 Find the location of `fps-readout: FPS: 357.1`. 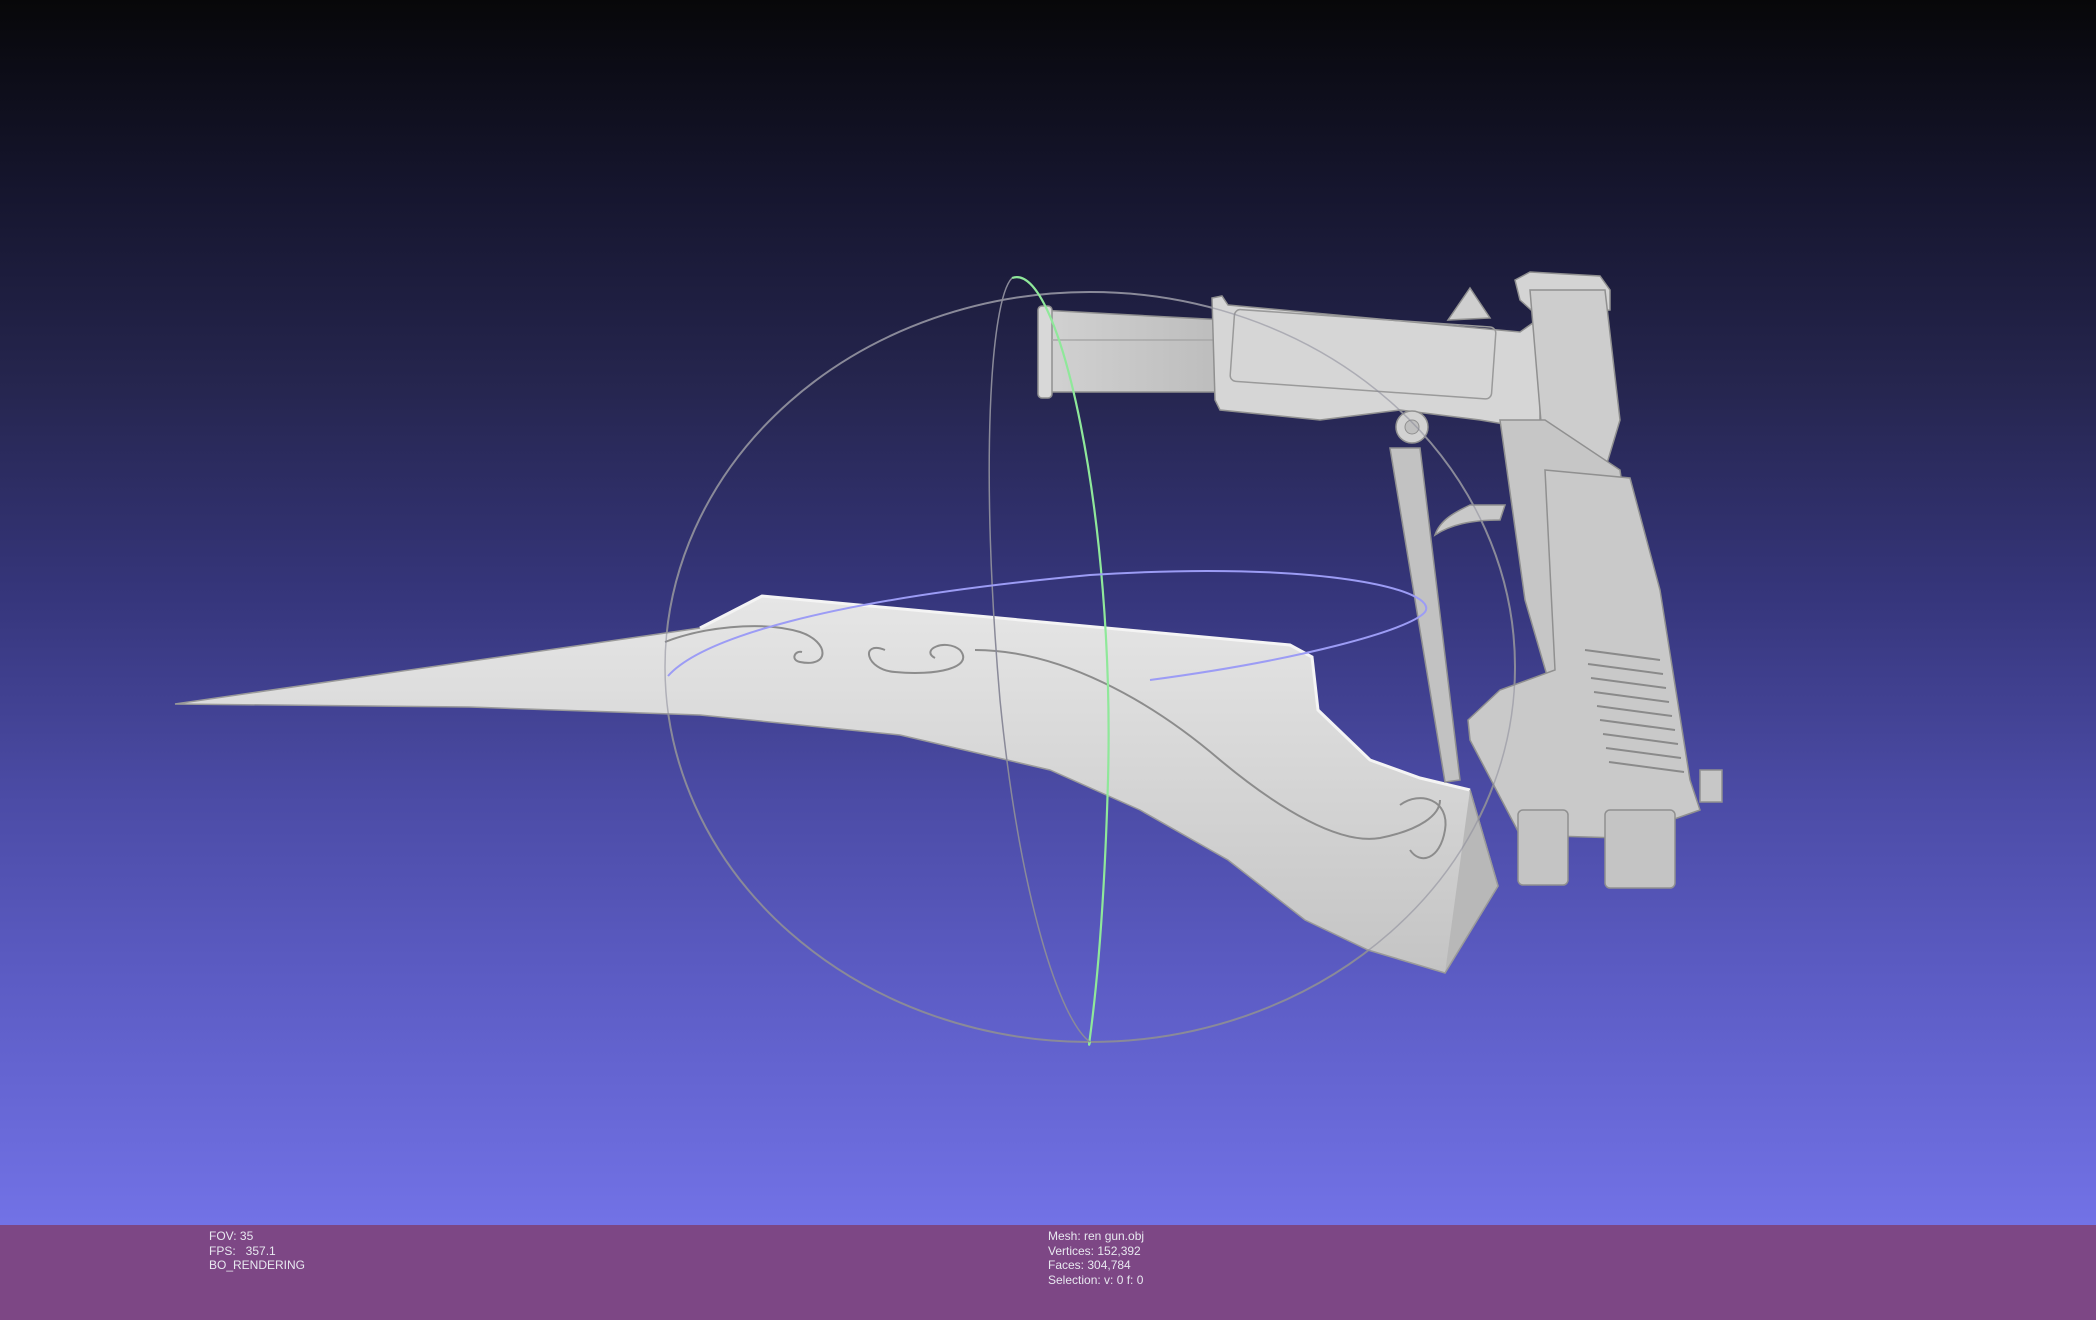

fps-readout: FPS: 357.1 is located at coordinates (242, 1250).